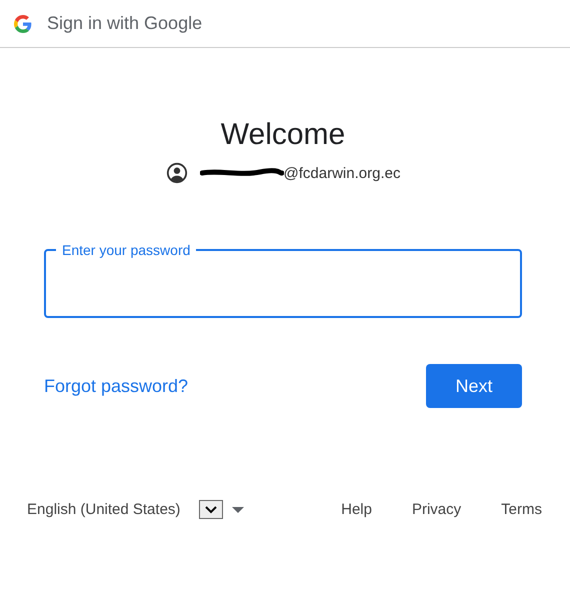  What do you see at coordinates (437, 509) in the screenshot?
I see `footer-link: Privacy` at bounding box center [437, 509].